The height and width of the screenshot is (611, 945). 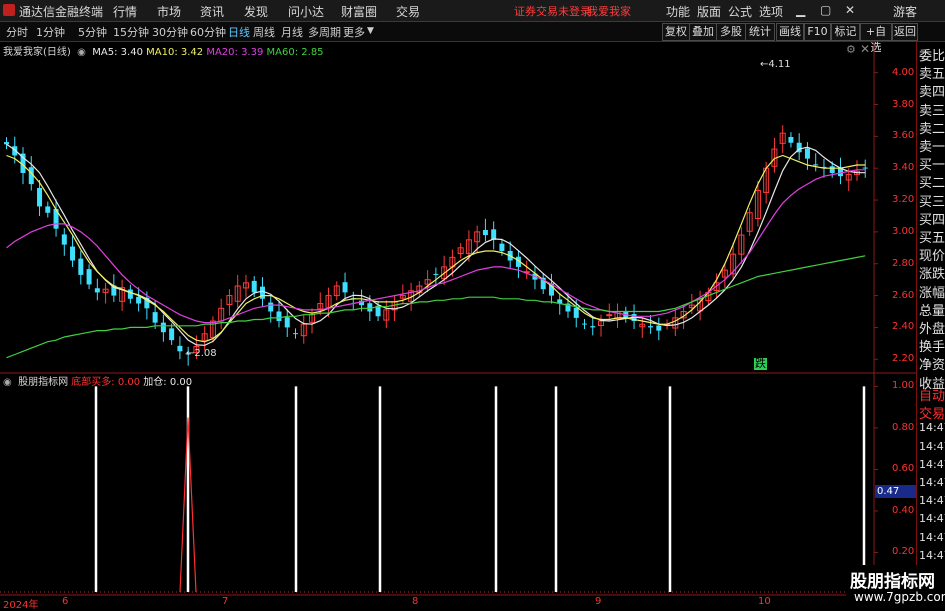 What do you see at coordinates (932, 257) in the screenshot?
I see `quote-field-label: 现价` at bounding box center [932, 257].